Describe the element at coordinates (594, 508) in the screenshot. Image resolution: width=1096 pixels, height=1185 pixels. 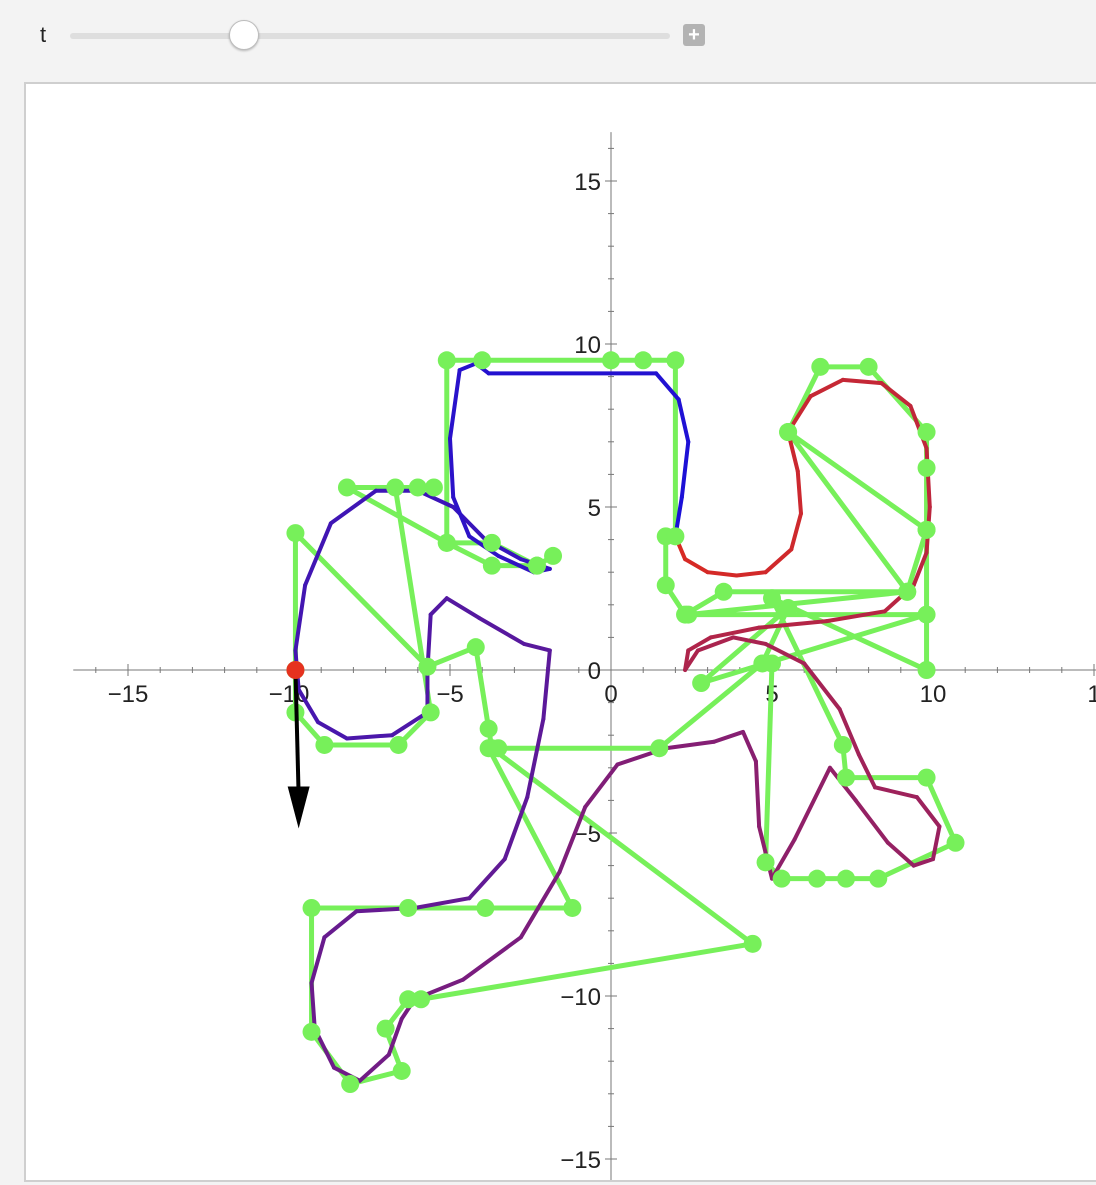
I see `y-tick-label: 5` at that location.